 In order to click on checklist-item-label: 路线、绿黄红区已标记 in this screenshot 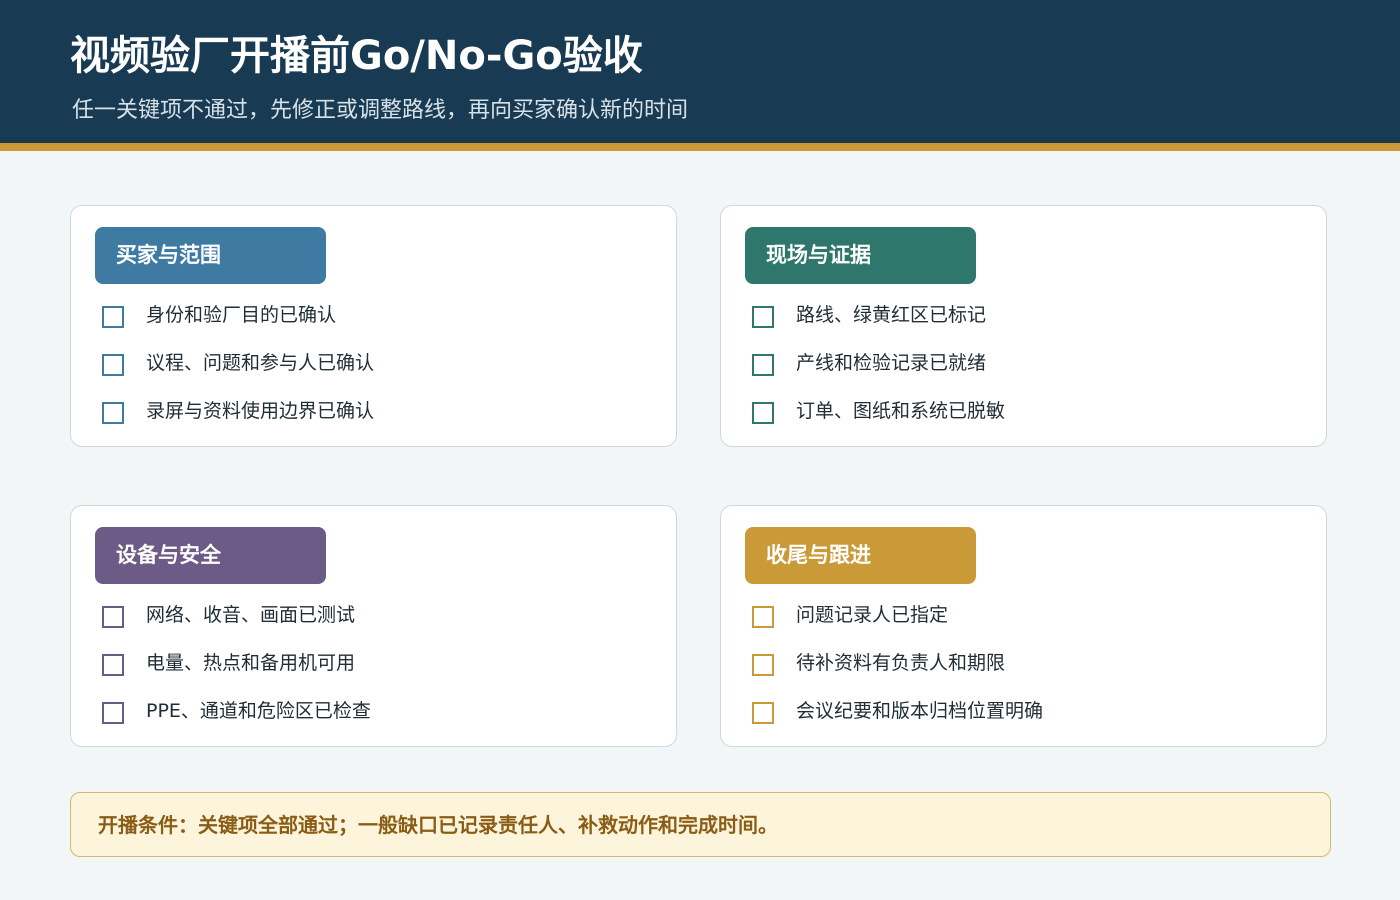, I will do `click(891, 315)`.